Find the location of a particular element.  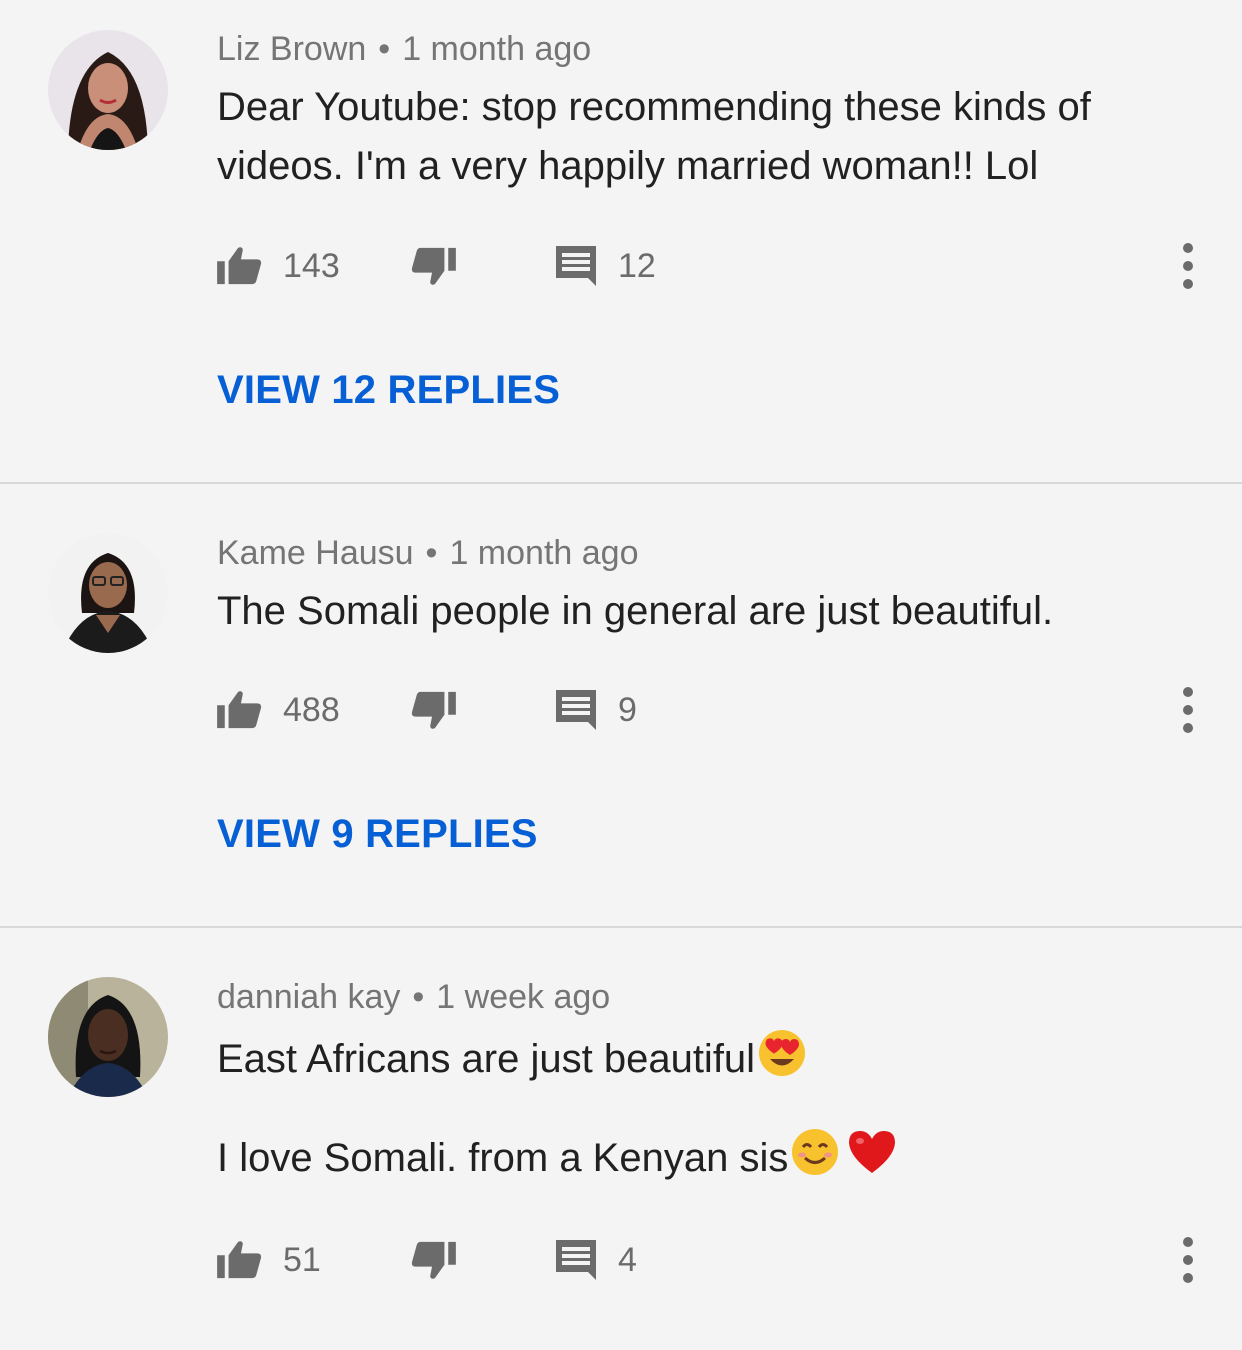

comment-actions: 143 12 is located at coordinates (621, 266).